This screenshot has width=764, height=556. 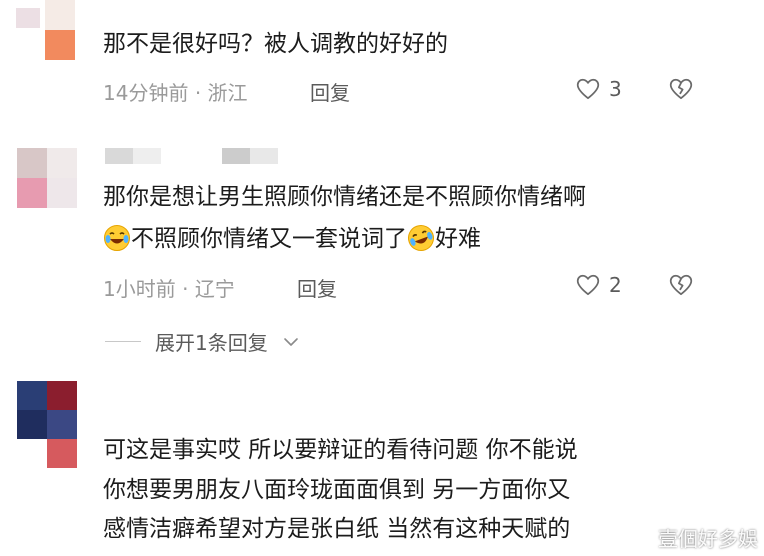 What do you see at coordinates (615, 89) in the screenshot?
I see `like-count: 3` at bounding box center [615, 89].